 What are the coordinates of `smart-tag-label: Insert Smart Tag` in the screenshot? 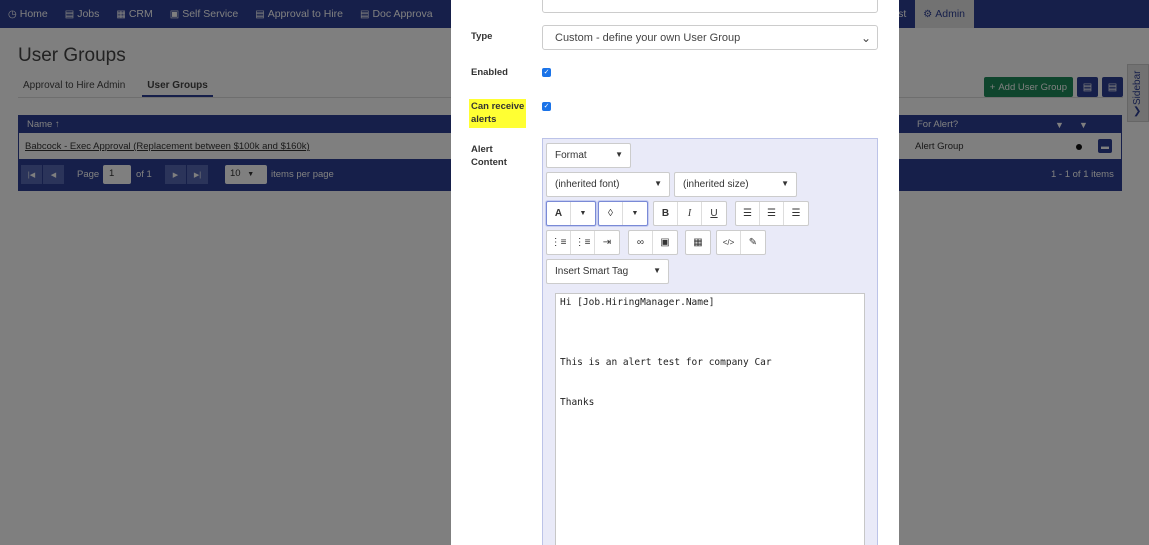 It's located at (592, 271).